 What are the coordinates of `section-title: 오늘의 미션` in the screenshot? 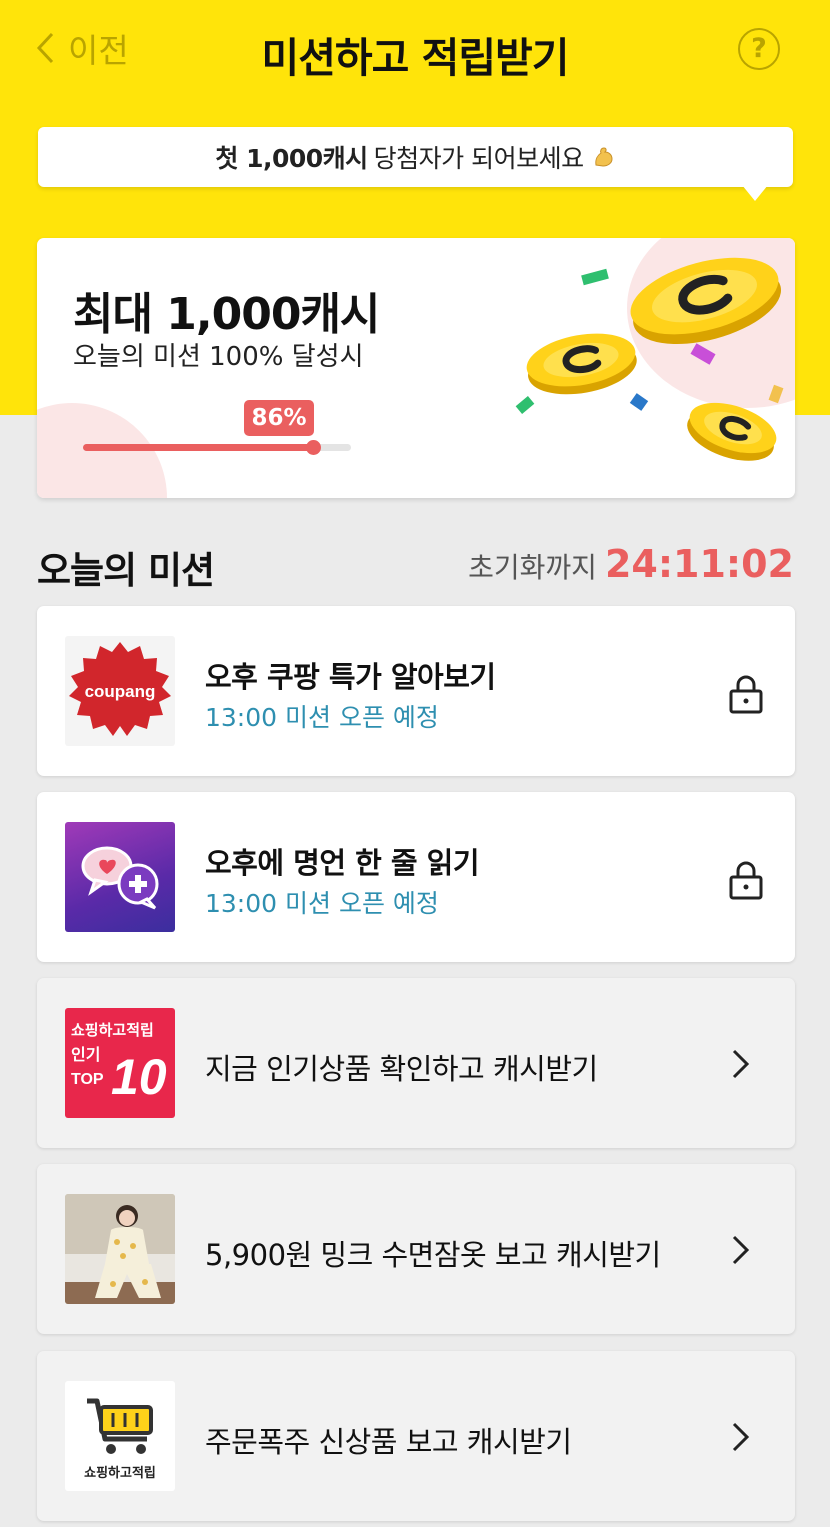 It's located at (126, 570).